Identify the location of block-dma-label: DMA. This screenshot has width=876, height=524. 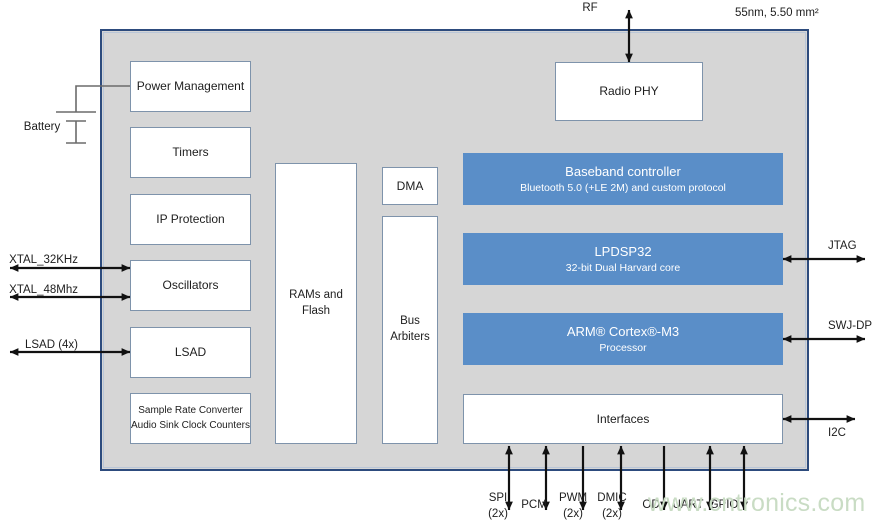
(410, 185).